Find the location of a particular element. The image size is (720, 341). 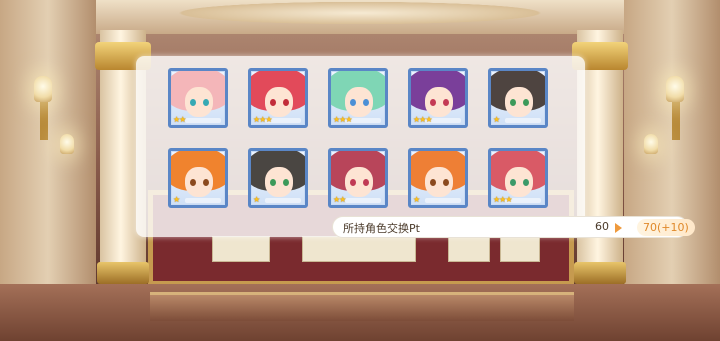

counter-shelf is located at coordinates (362, 306).